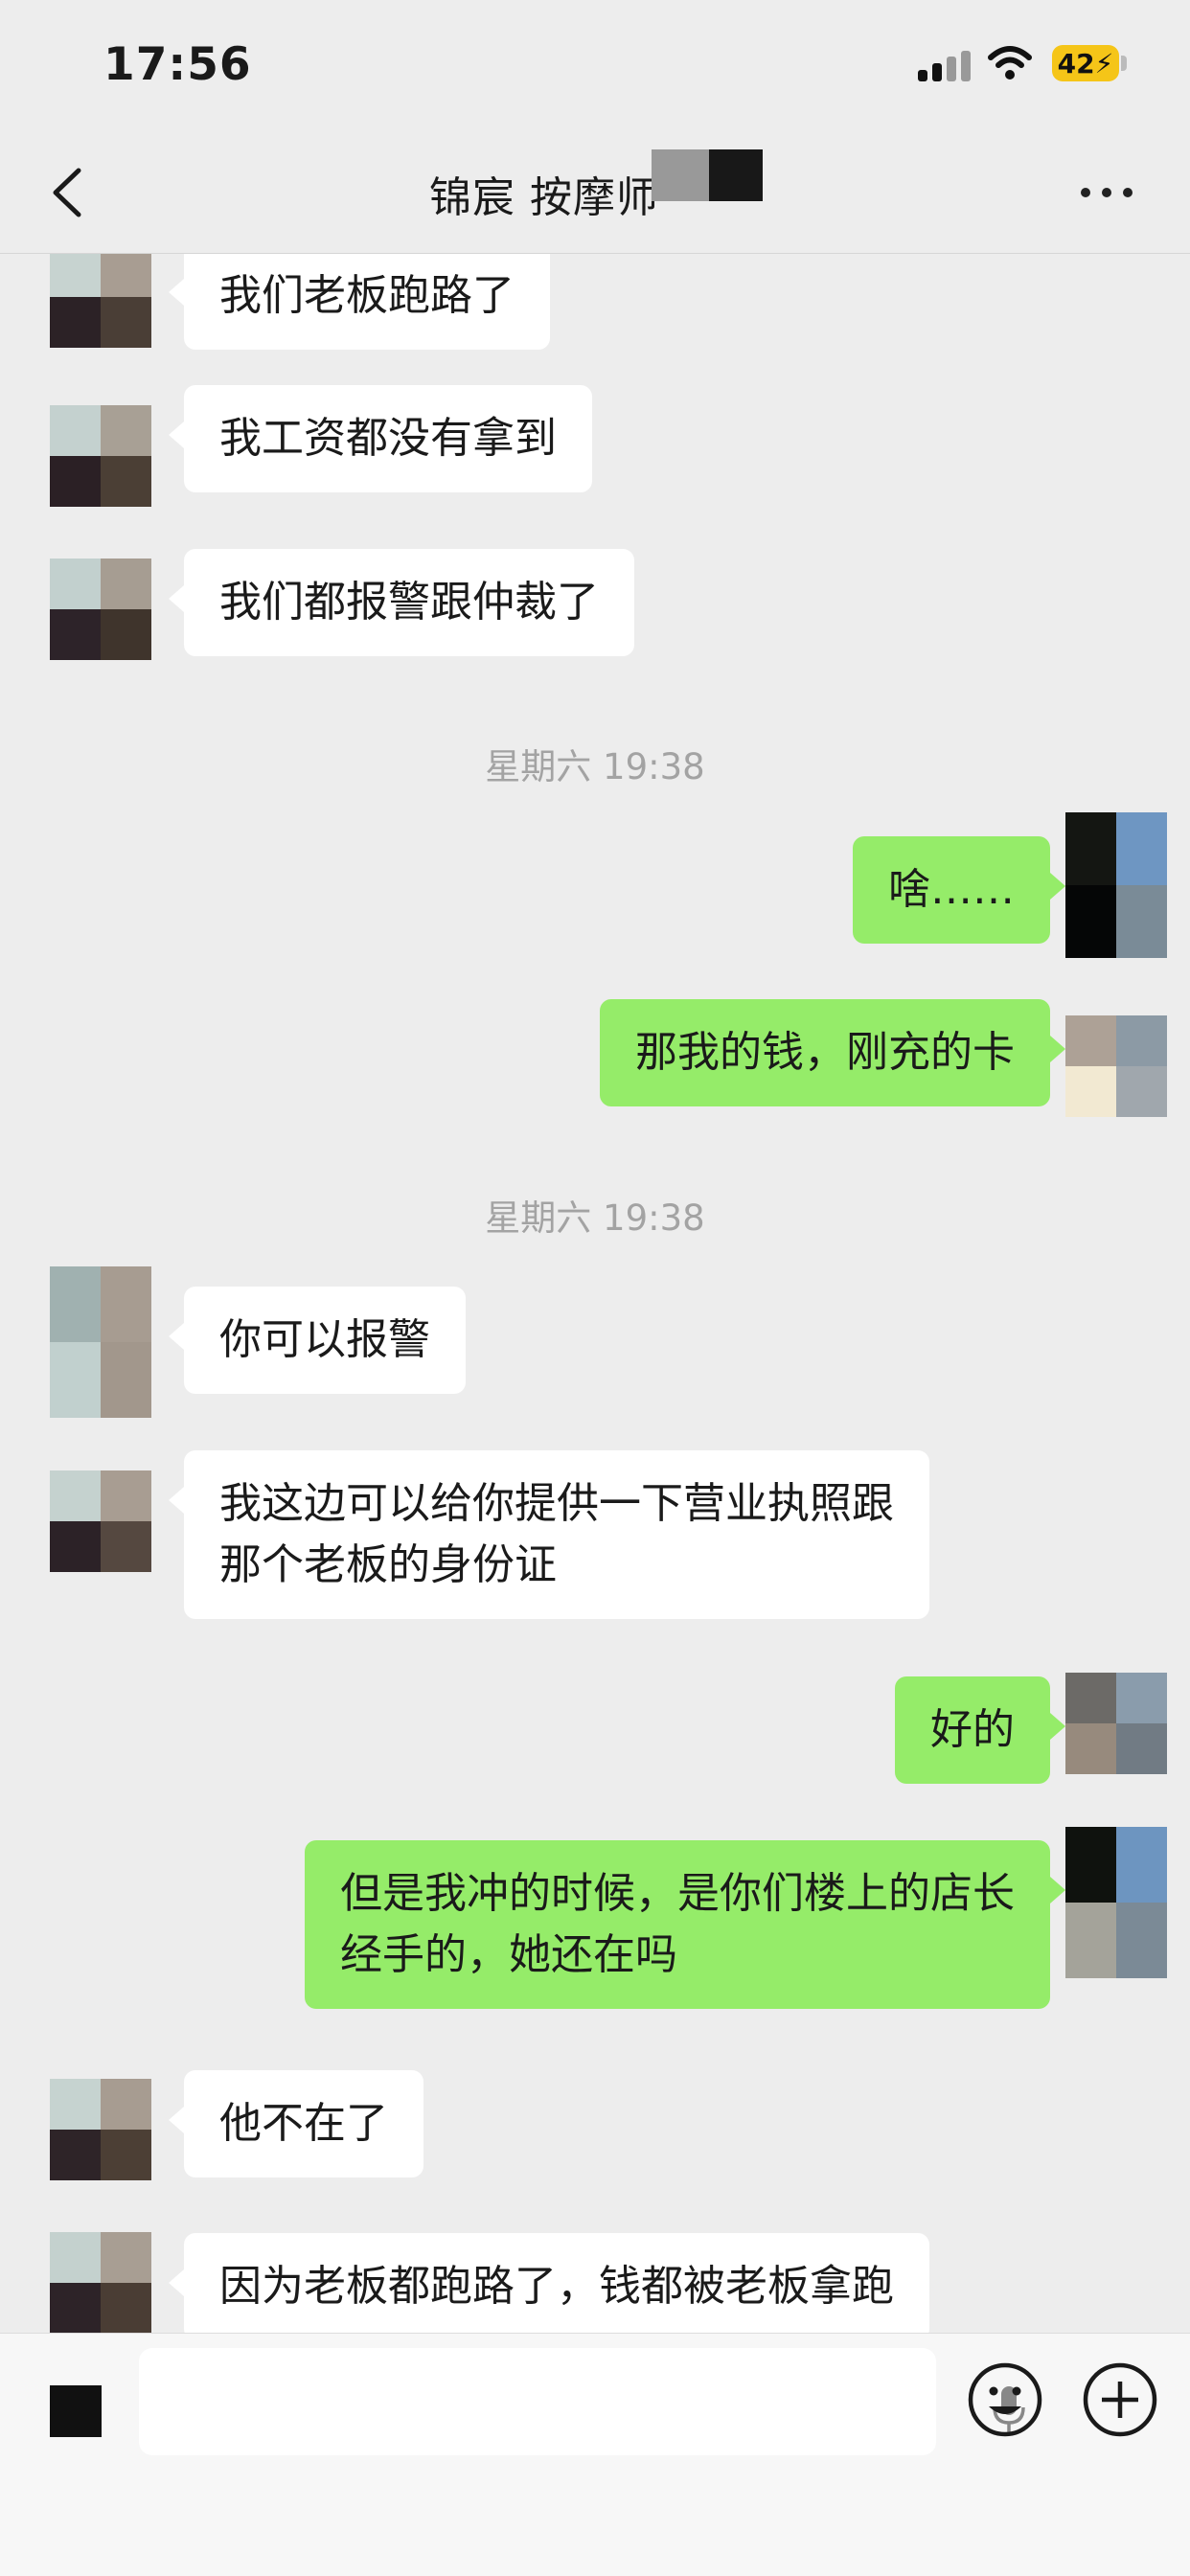 The height and width of the screenshot is (2576, 1190). Describe the element at coordinates (582, 2401) in the screenshot. I see `message-input` at that location.